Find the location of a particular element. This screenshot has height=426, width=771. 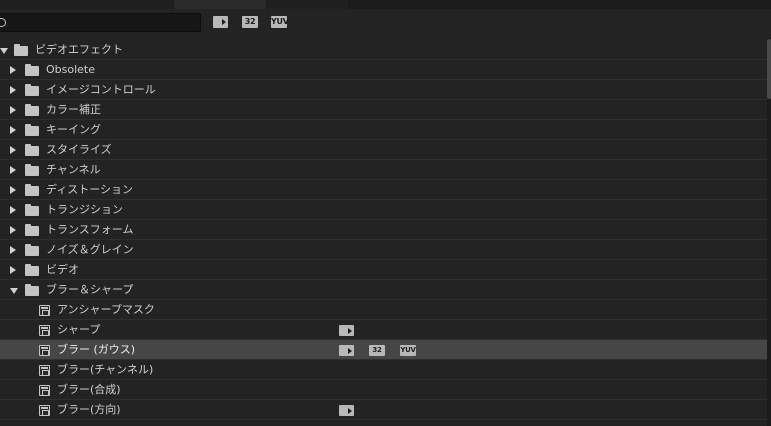

tree-folder-label: トランスフォーム is located at coordinates (90, 229).